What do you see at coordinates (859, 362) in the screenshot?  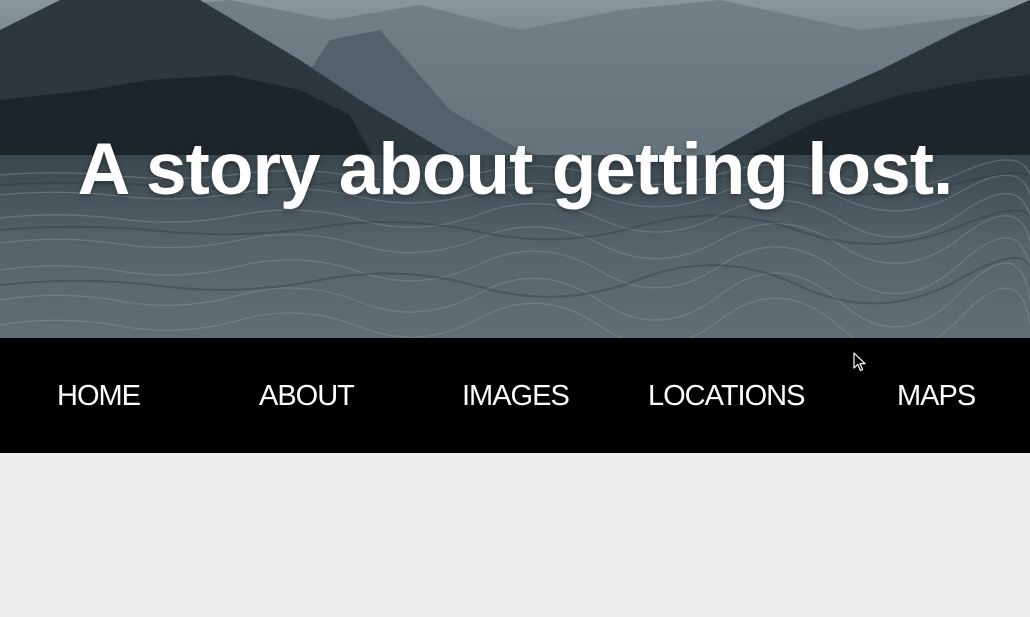 I see `mouse-pointer-icon` at bounding box center [859, 362].